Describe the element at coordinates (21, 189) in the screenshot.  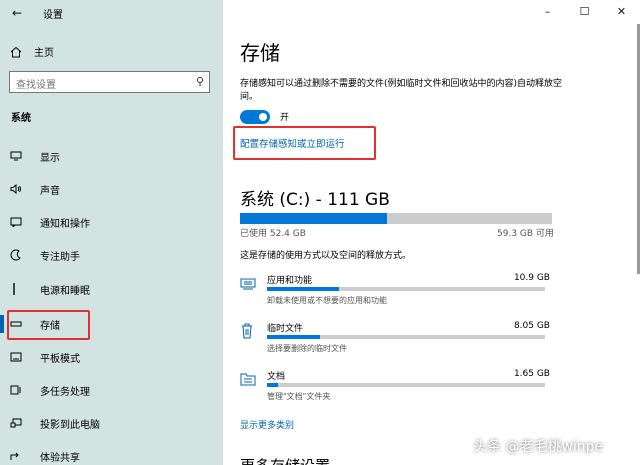
I see `sound-icon` at that location.